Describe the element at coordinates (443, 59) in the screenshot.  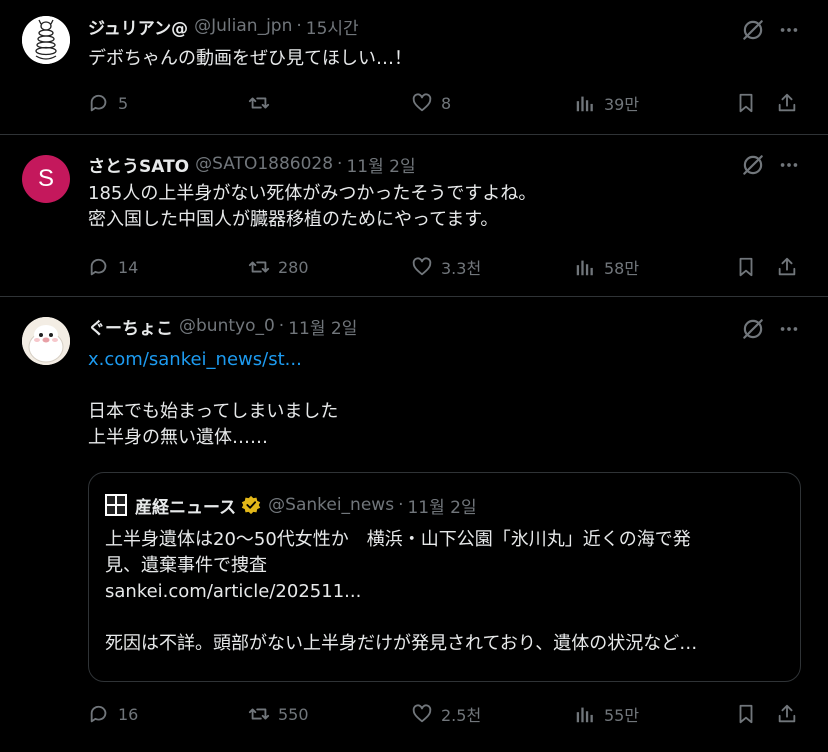
I see `tweet-text: デボちゃんの動画をぜひ見てほしい…！` at that location.